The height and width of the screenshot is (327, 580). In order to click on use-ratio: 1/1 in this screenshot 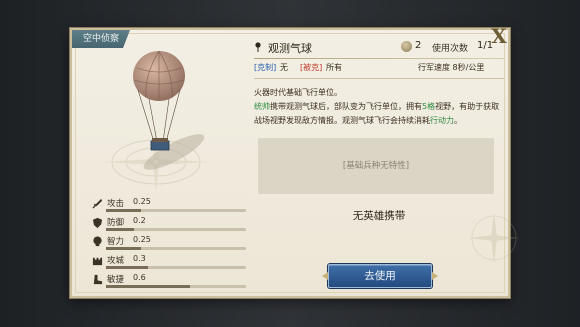, I will do `click(485, 45)`.